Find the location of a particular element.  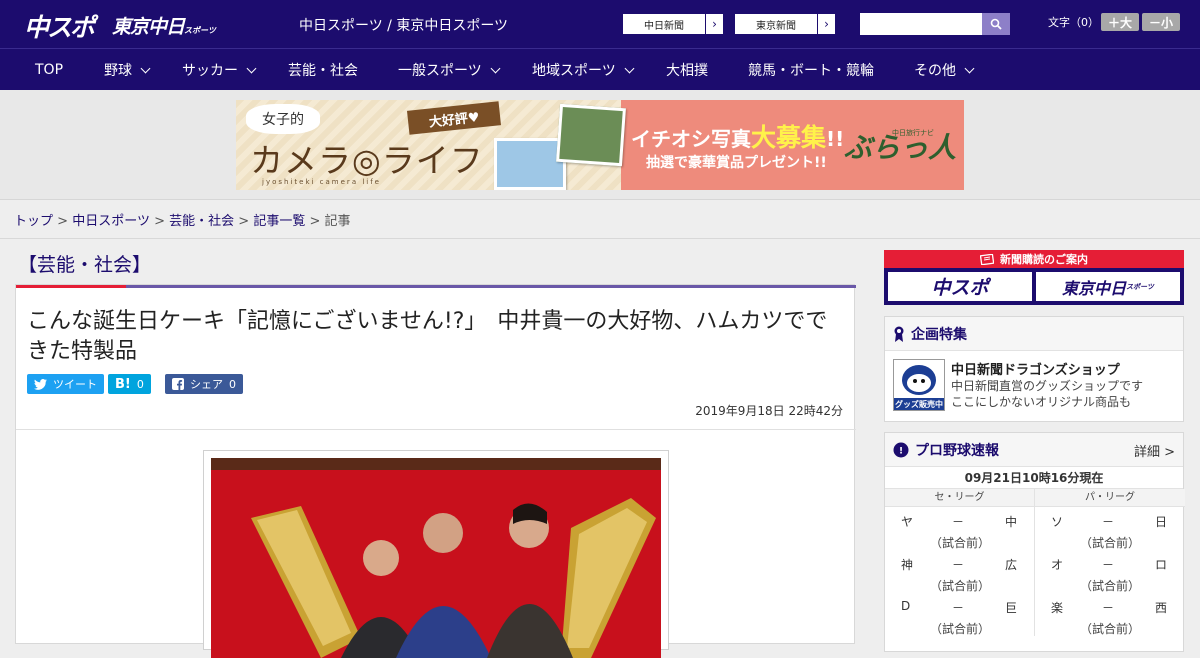

banner-subtitle: jyoshiteki camera life is located at coordinates (321, 182).